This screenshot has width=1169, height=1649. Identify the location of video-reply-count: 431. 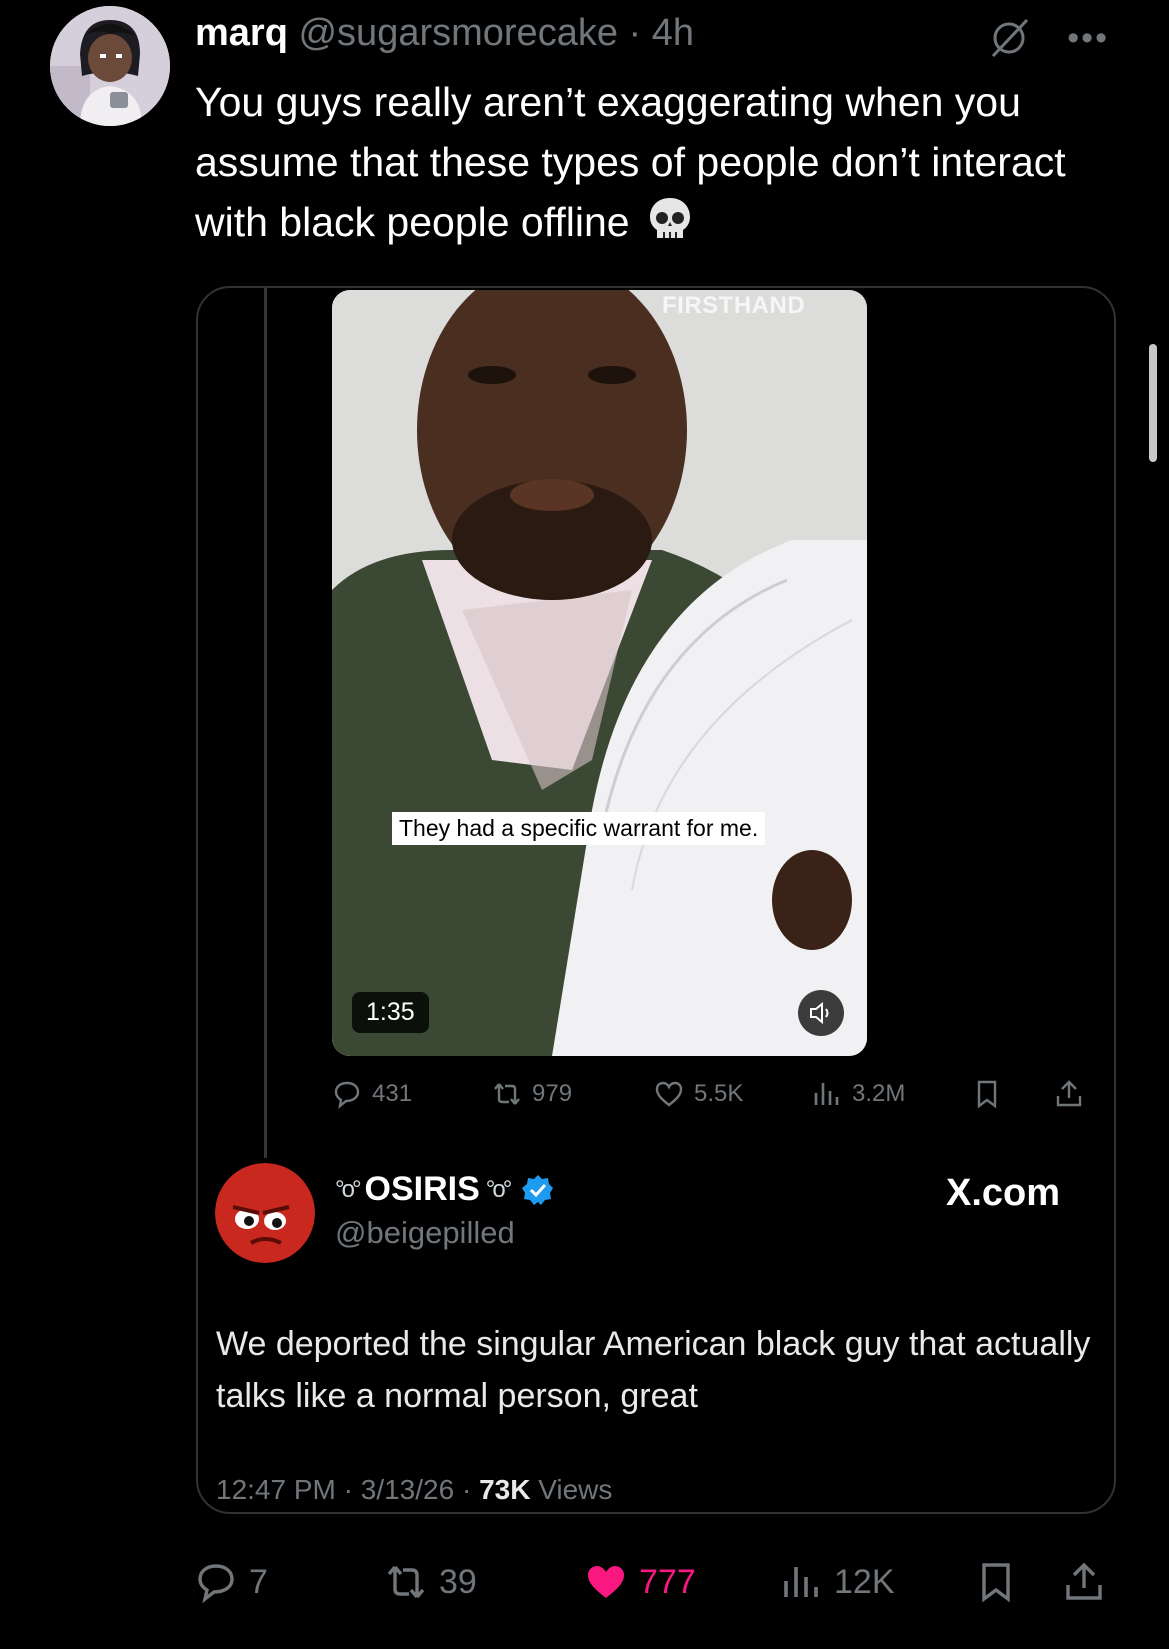
(392, 1093).